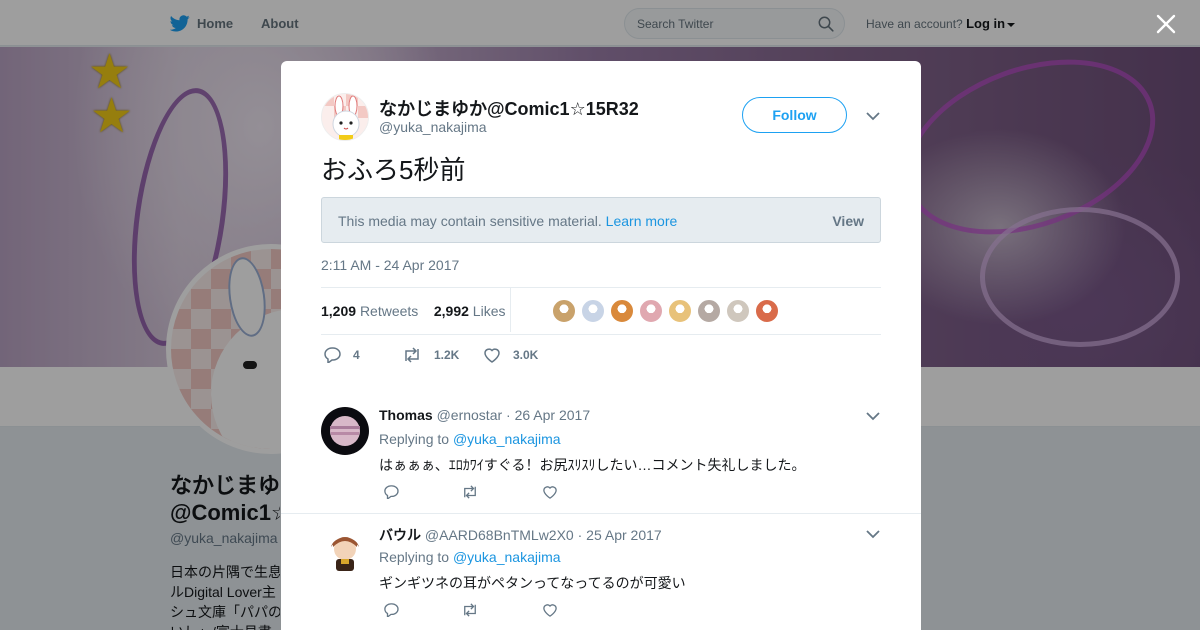  Describe the element at coordinates (489, 311) in the screenshot. I see `likes-label: Likes` at that location.